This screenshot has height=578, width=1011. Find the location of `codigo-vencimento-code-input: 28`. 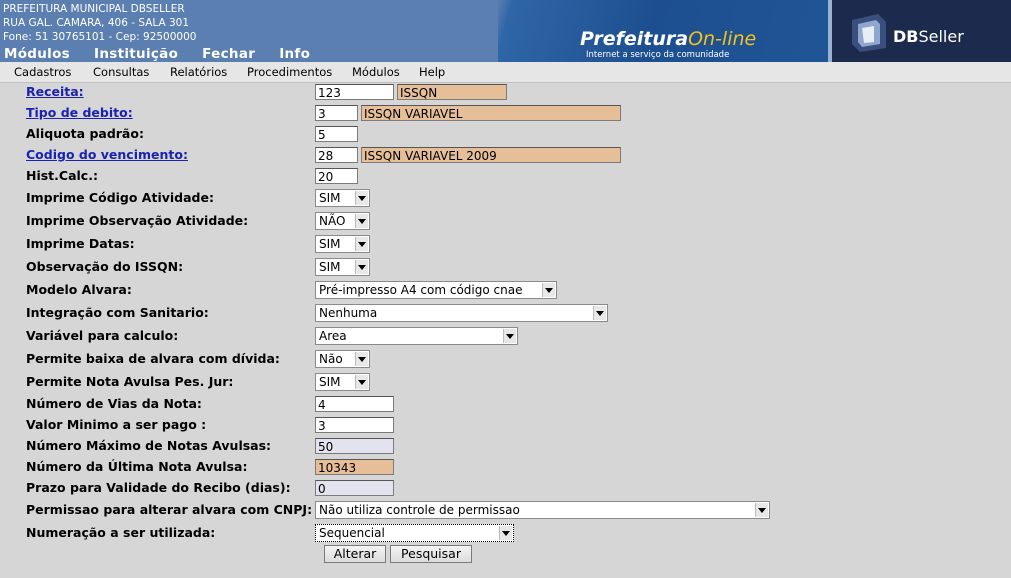

codigo-vencimento-code-input: 28 is located at coordinates (336, 155).